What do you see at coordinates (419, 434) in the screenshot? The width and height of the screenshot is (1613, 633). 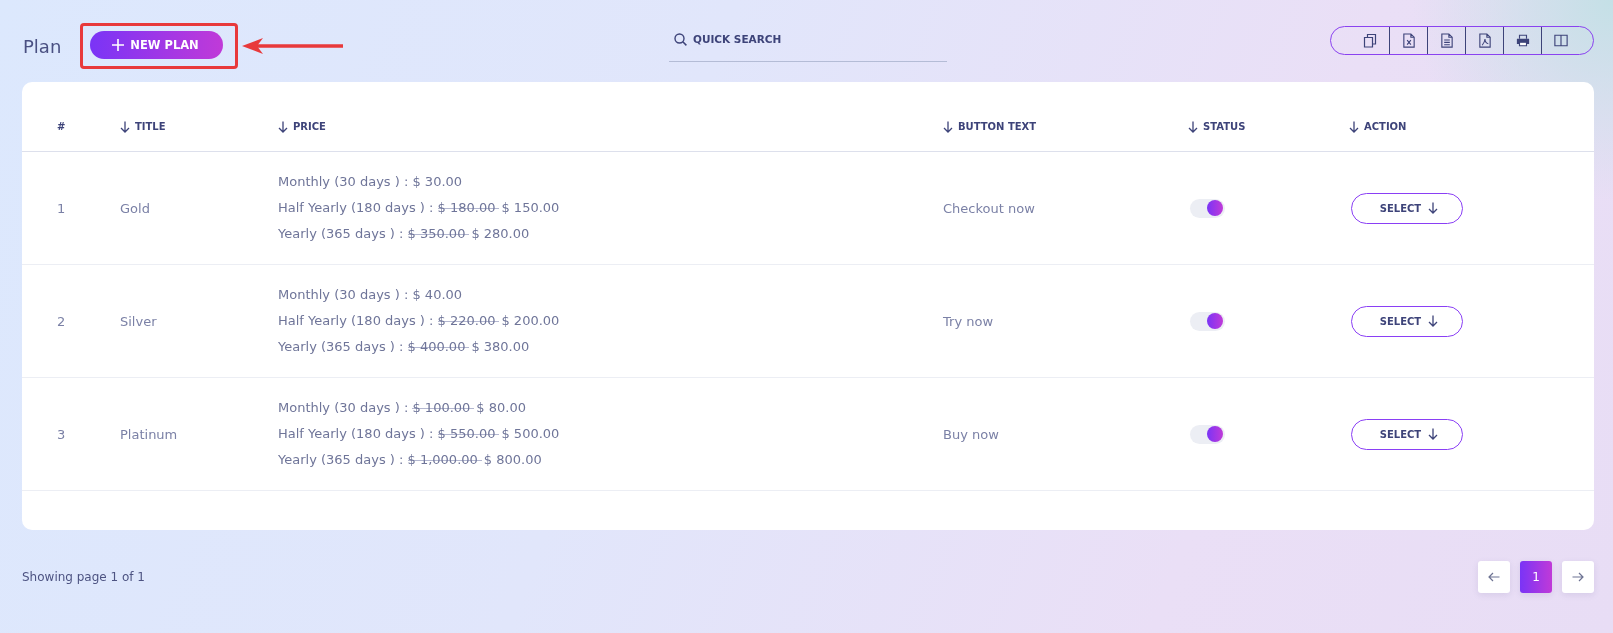 I see `price-line: Half Yearly (180 days ) : $ 550.00 $ 500.00` at bounding box center [419, 434].